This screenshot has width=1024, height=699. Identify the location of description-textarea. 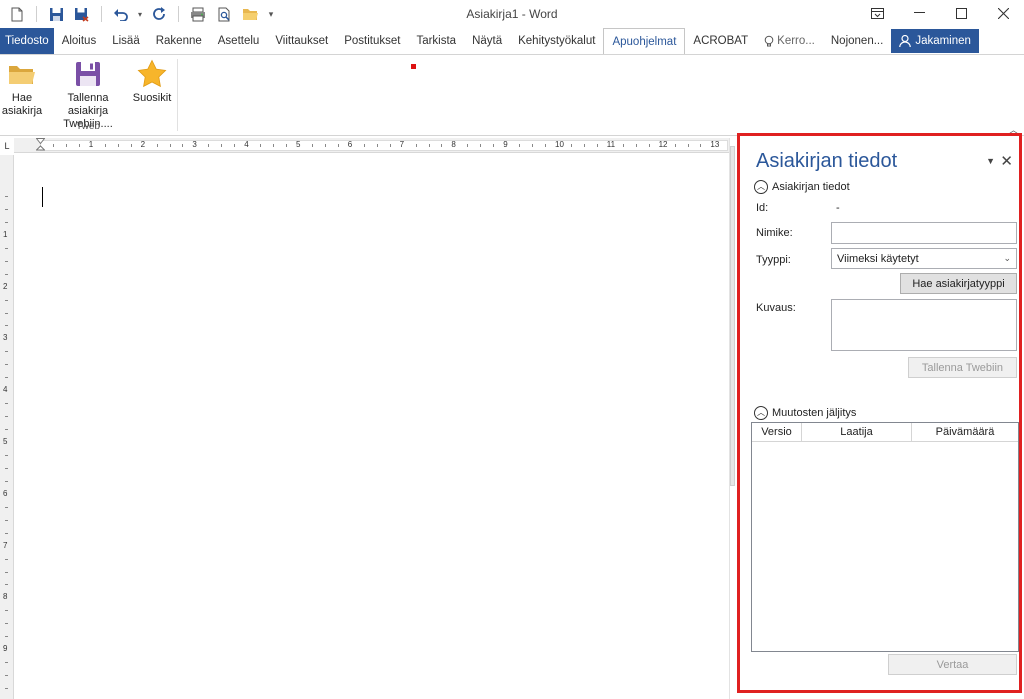
(924, 325).